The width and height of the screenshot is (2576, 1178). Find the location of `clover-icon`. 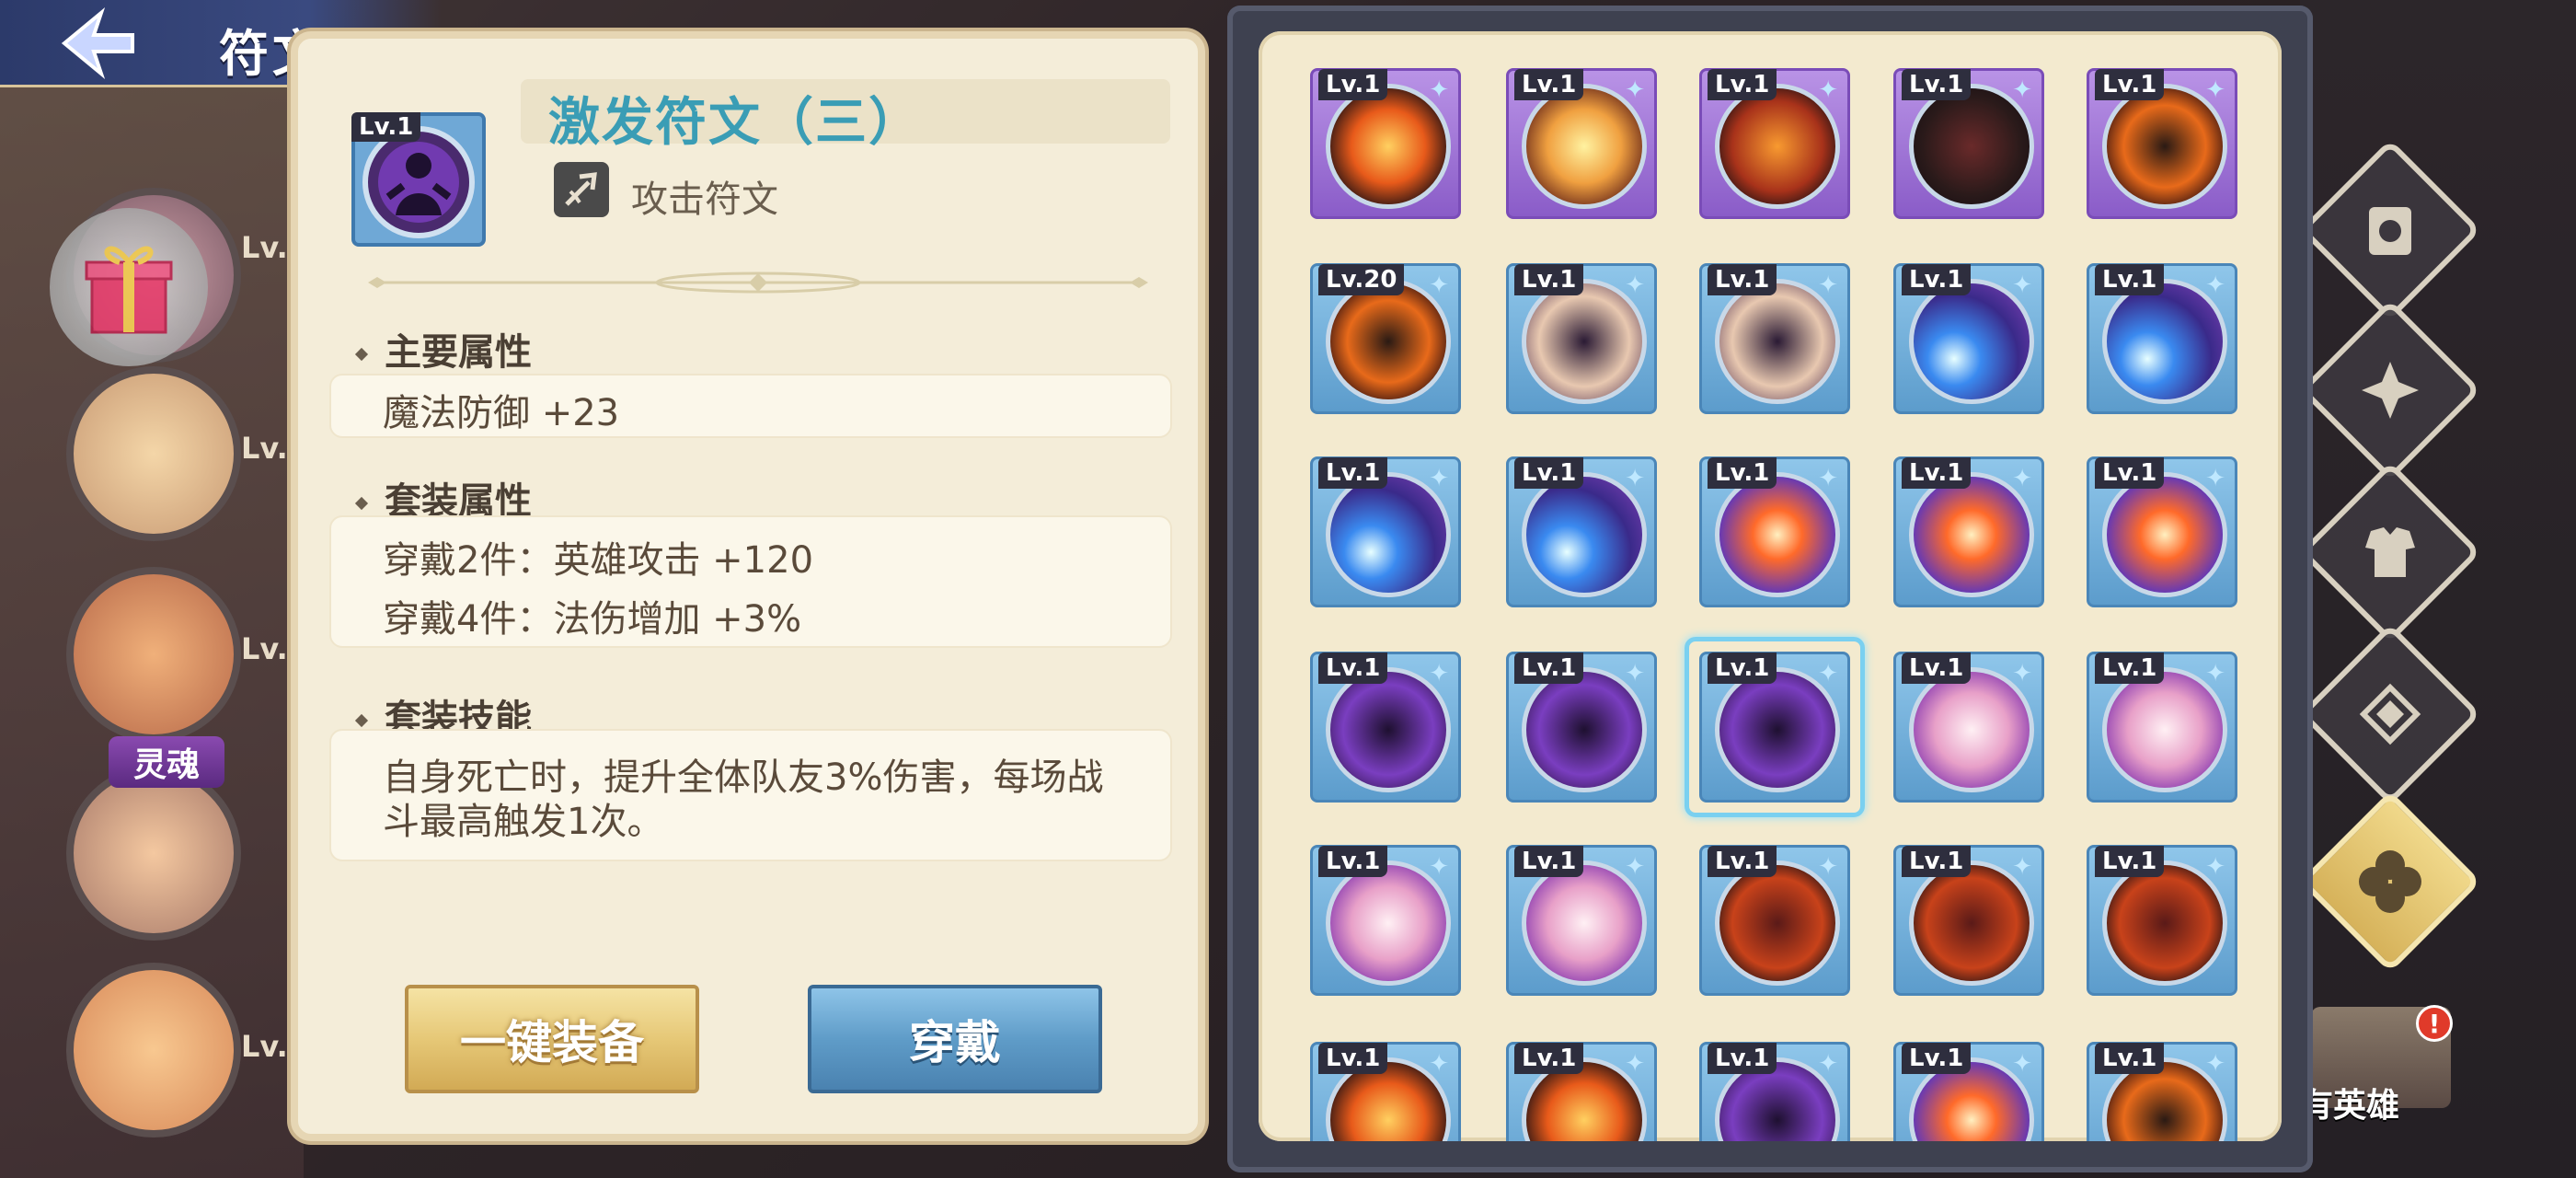

clover-icon is located at coordinates (2390, 881).